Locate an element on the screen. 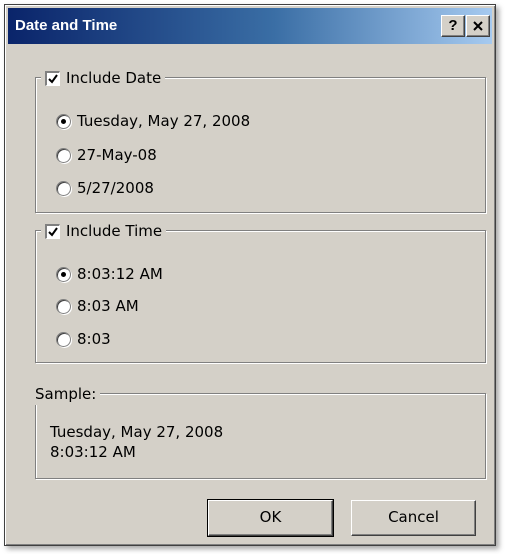  ok-button-label: OK is located at coordinates (270, 517).